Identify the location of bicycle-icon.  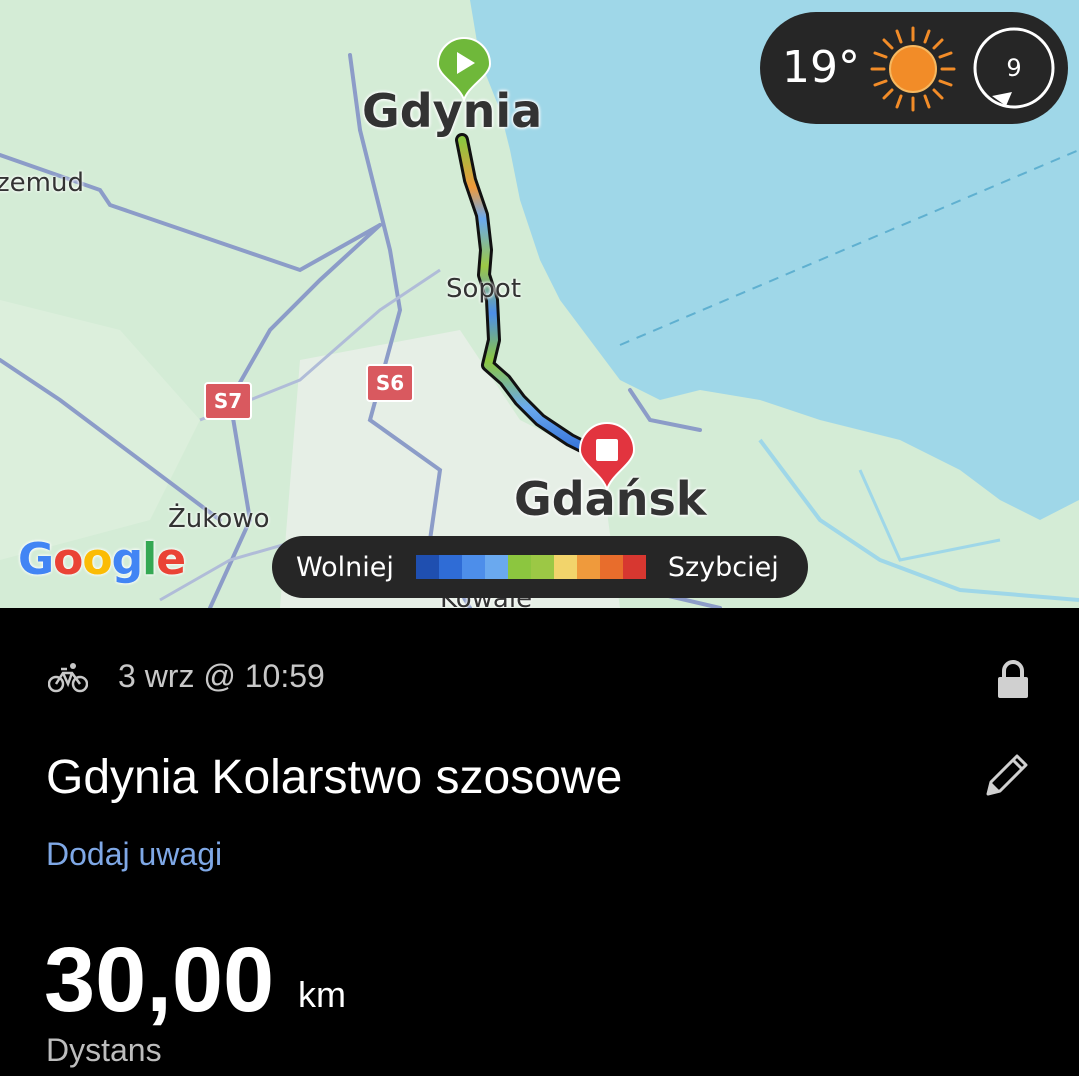
(68, 677).